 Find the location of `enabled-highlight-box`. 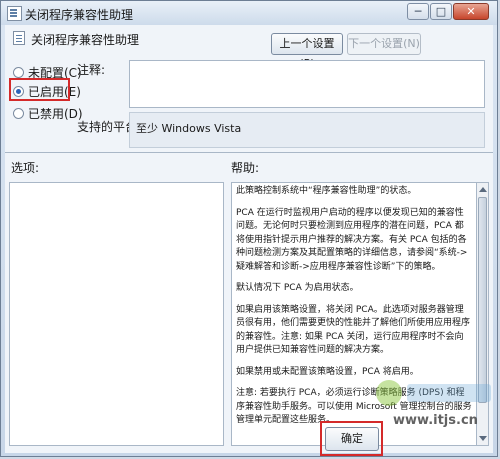

enabled-highlight-box is located at coordinates (39, 89).